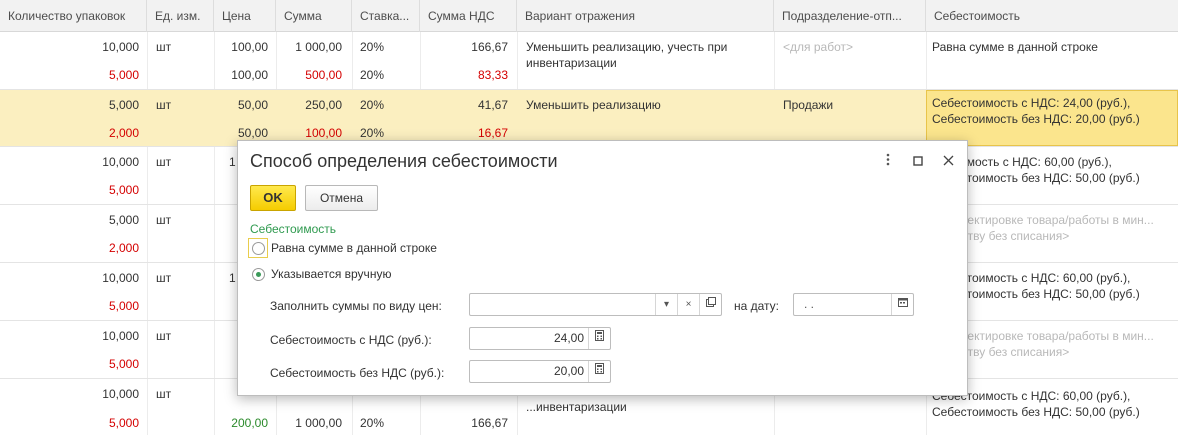 The height and width of the screenshot is (435, 1178). I want to click on col-qty: Количество упаковок, so click(73, 16).